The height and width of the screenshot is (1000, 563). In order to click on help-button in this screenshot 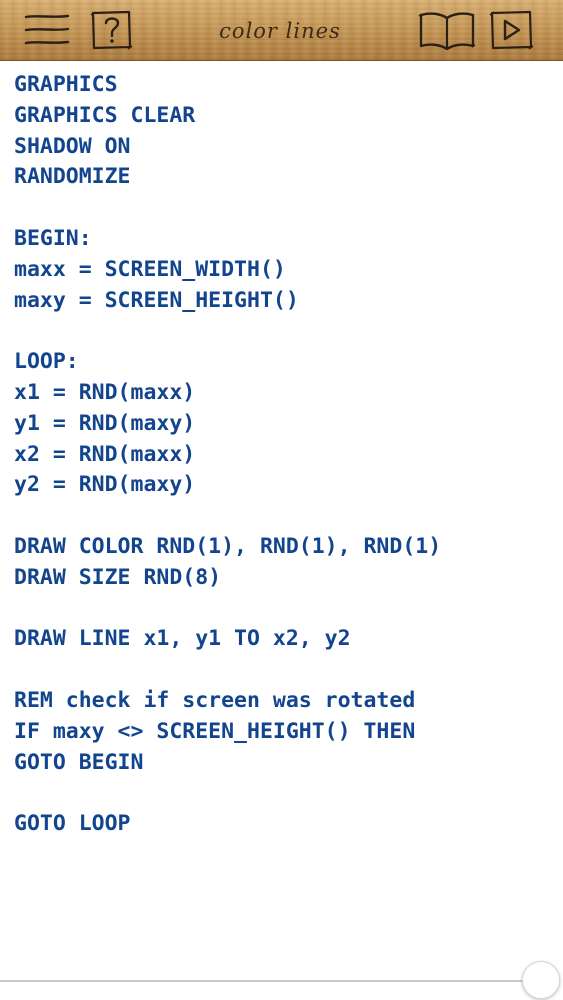, I will do `click(112, 30)`.